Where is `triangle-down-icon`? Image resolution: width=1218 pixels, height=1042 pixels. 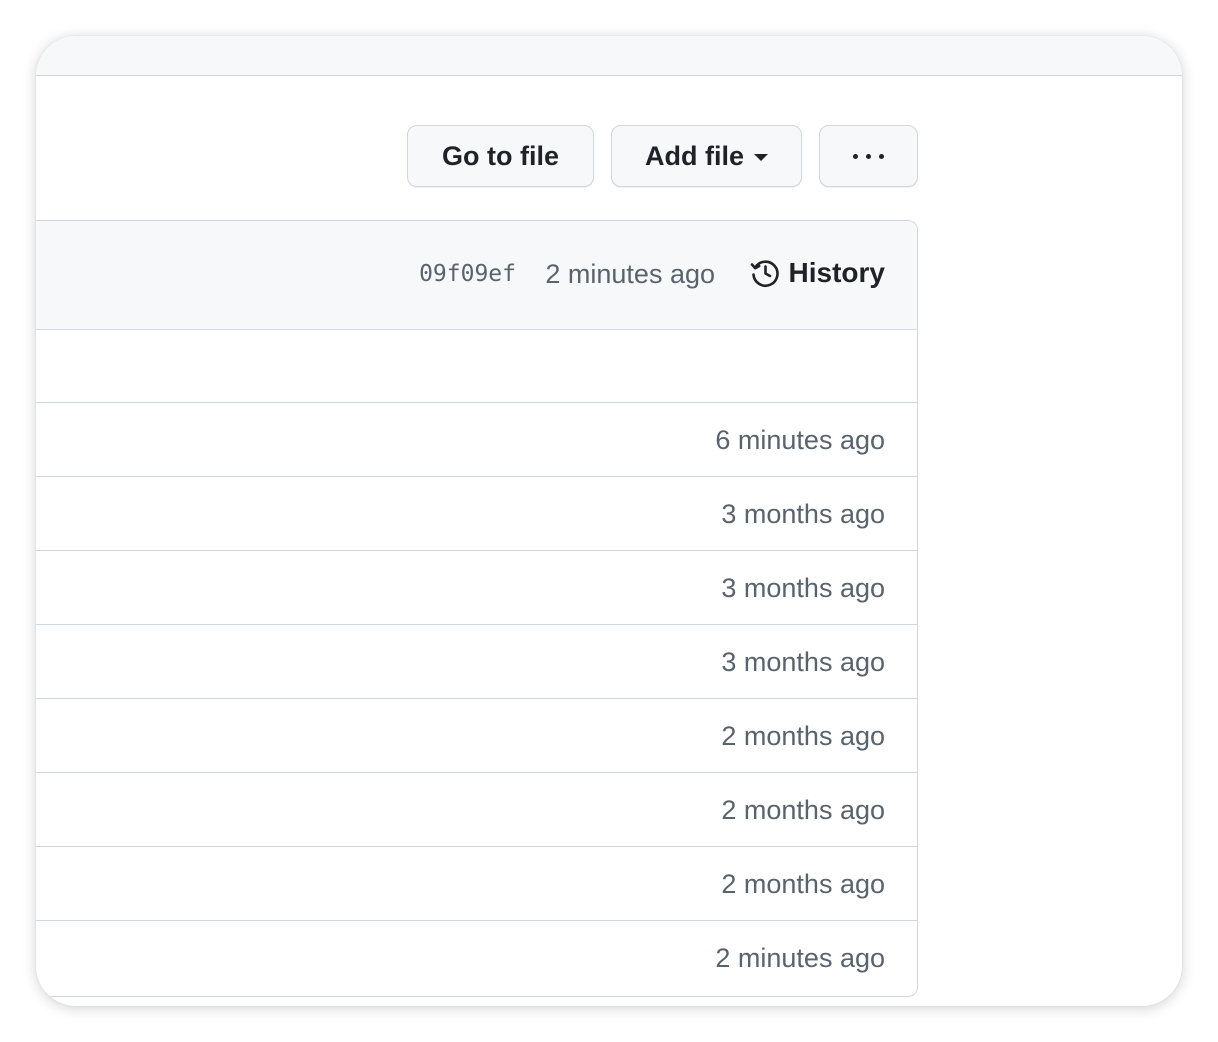
triangle-down-icon is located at coordinates (761, 157).